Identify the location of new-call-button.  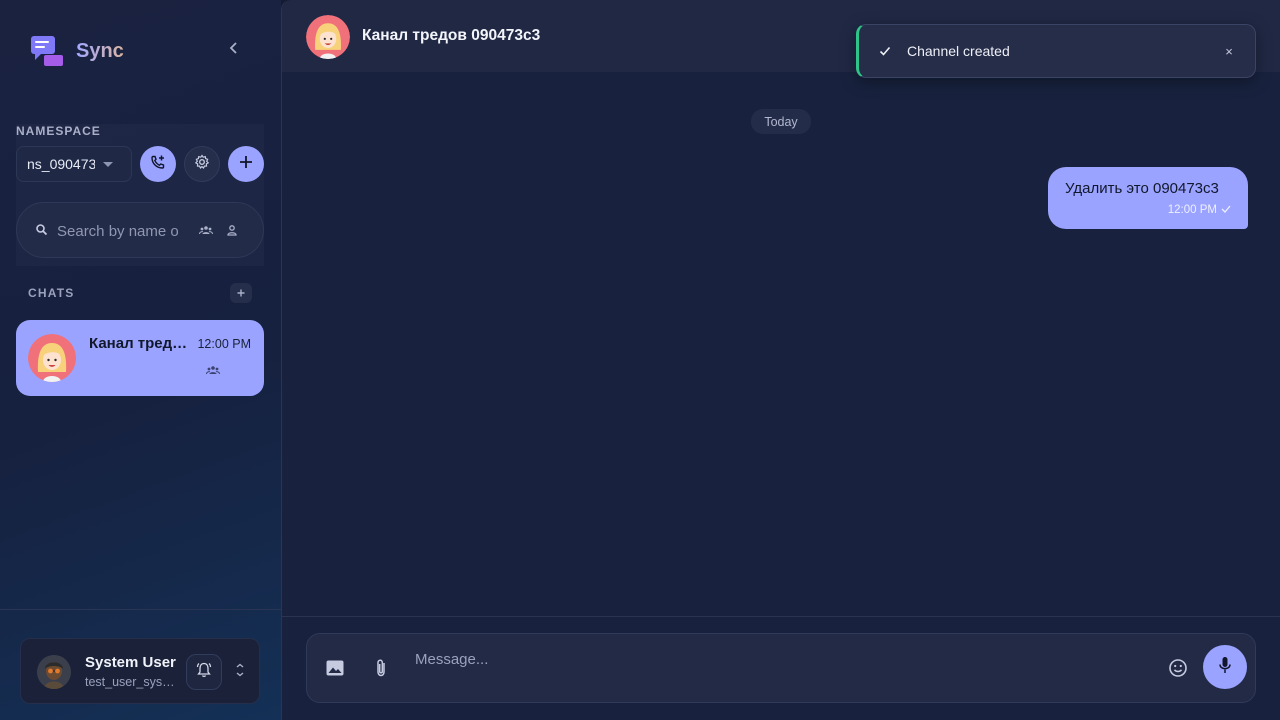
(158, 164).